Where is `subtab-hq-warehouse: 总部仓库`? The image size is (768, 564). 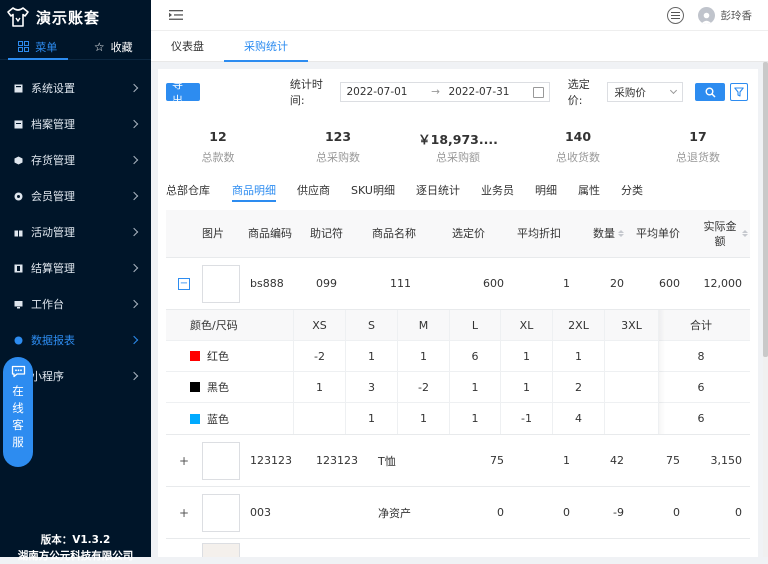
subtab-hq-warehouse: 总部仓库 is located at coordinates (192, 190).